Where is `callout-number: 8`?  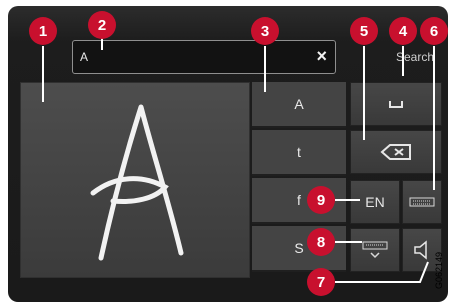
callout-number: 8 is located at coordinates (321, 242).